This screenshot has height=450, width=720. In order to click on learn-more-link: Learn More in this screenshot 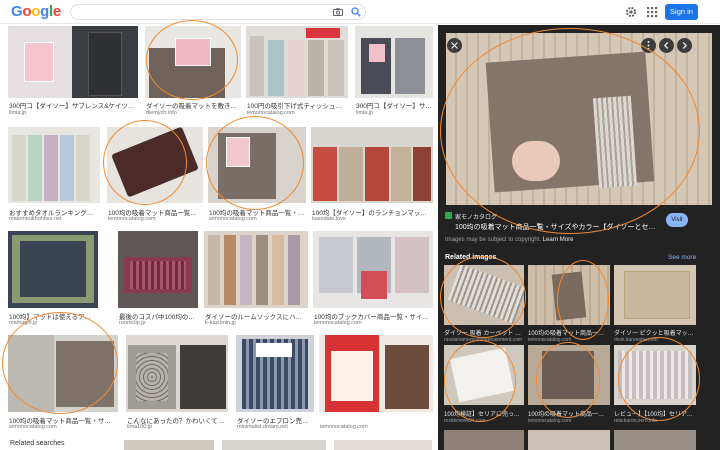, I will do `click(558, 240)`.